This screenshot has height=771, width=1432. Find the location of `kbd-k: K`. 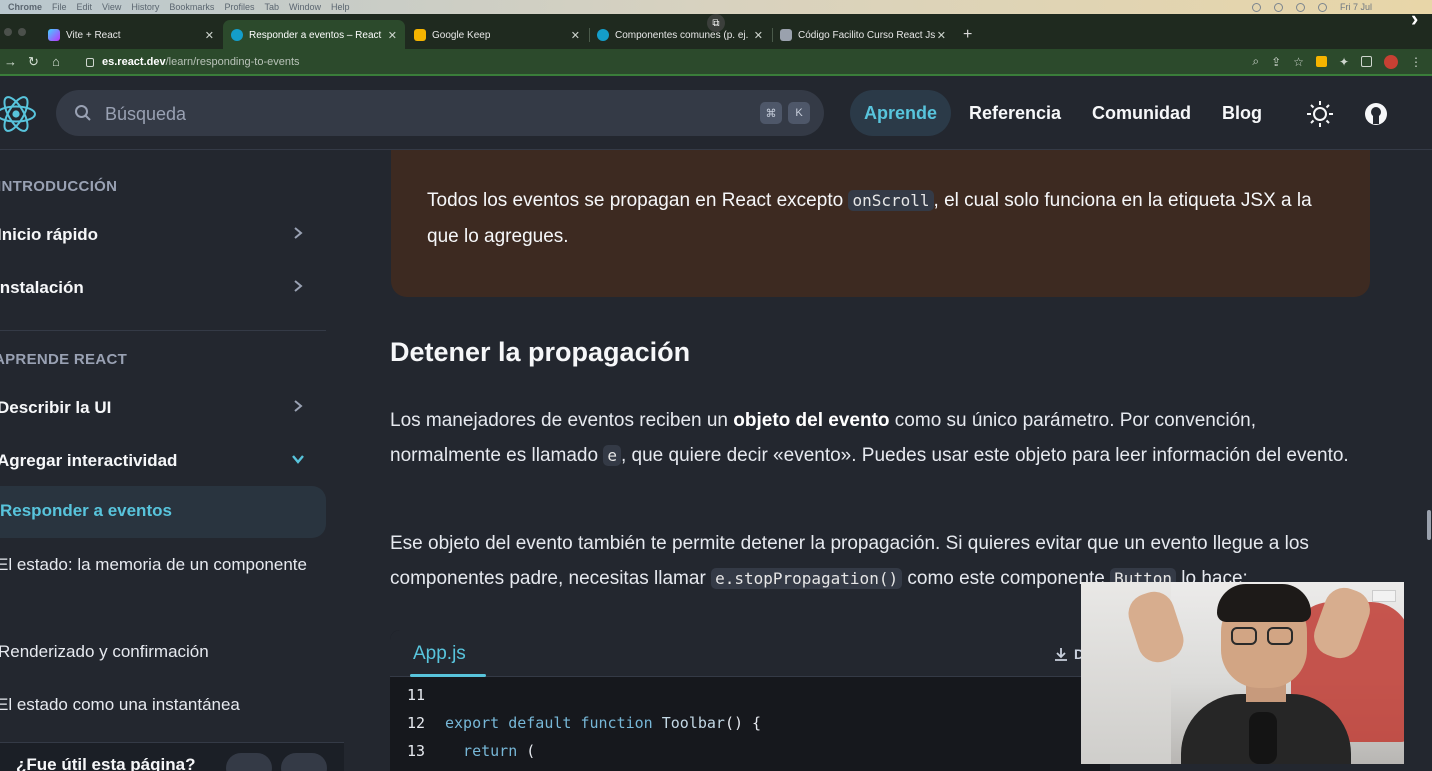

kbd-k: K is located at coordinates (799, 113).